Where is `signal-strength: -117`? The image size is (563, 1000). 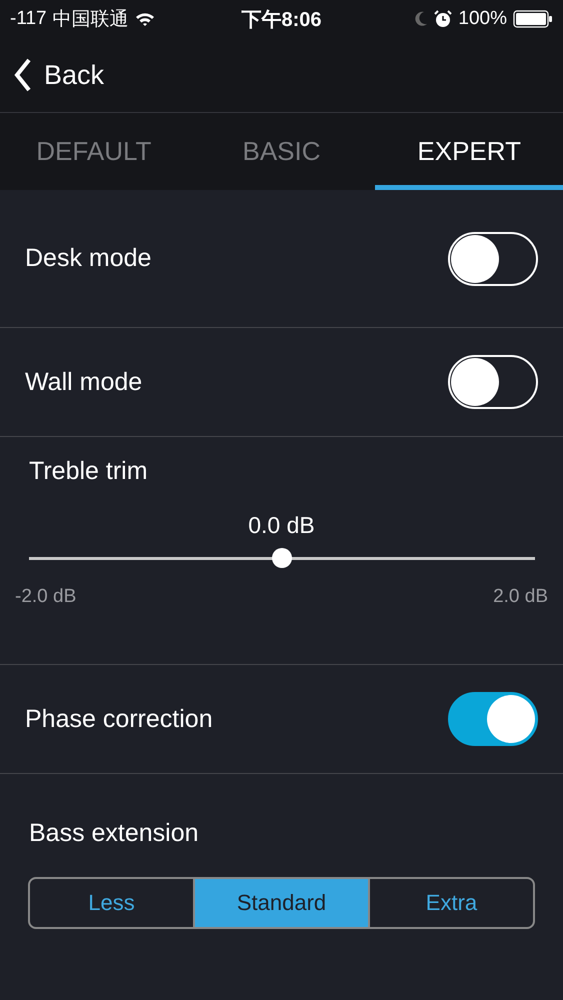
signal-strength: -117 is located at coordinates (28, 19).